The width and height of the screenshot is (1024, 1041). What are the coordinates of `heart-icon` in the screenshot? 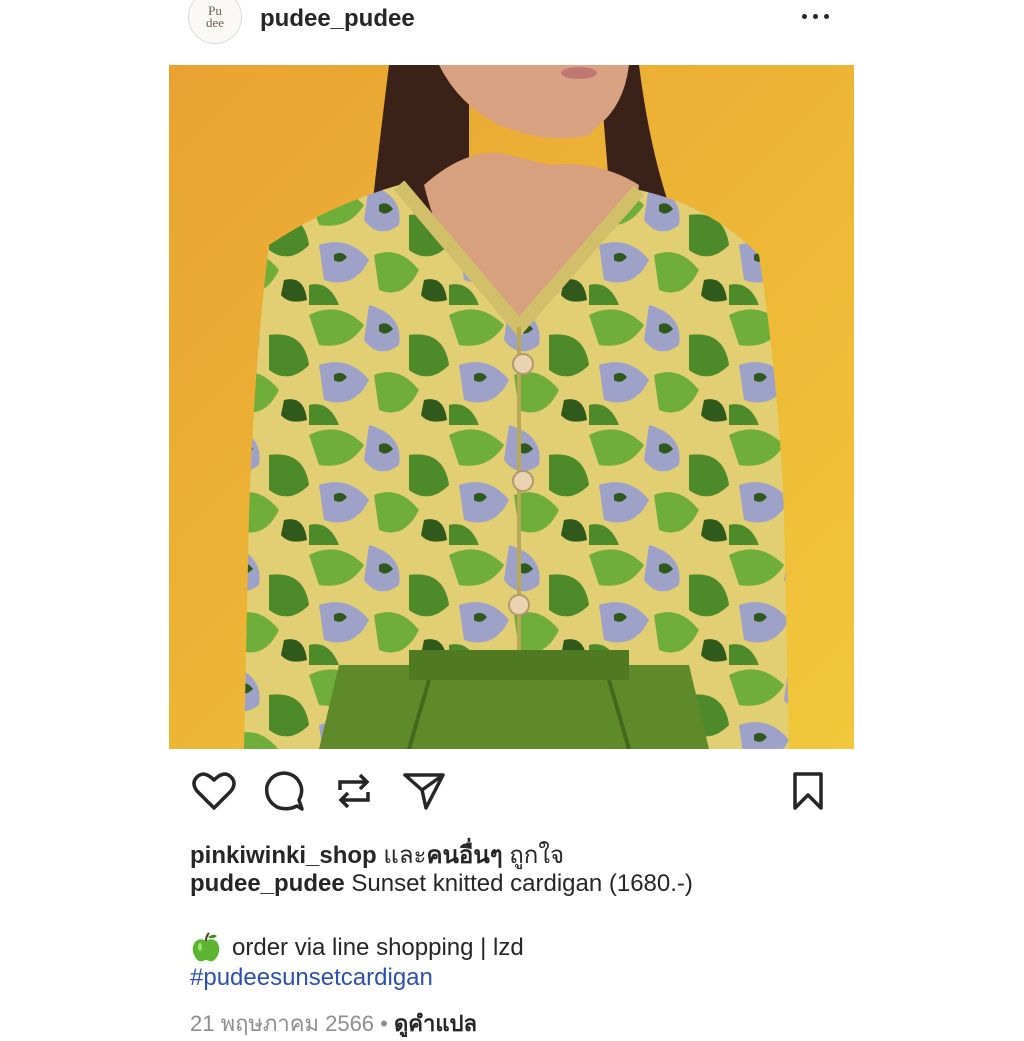 It's located at (214, 791).